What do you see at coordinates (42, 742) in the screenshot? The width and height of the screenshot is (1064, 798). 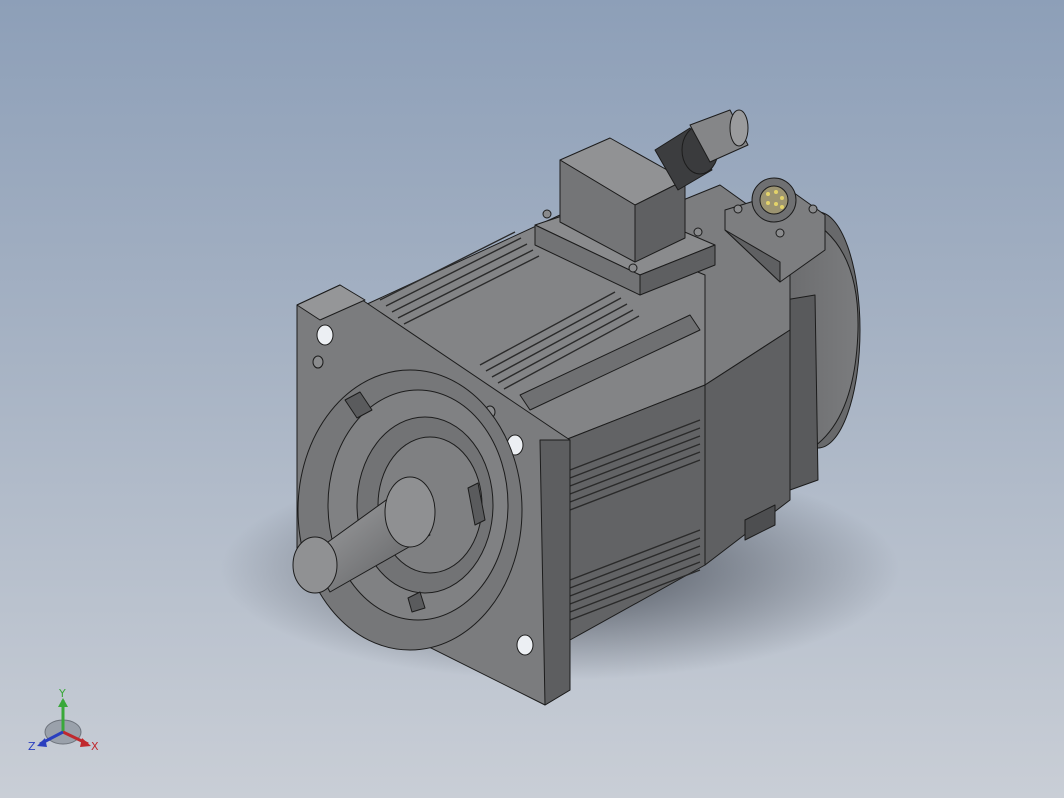 I see `triad-z-arrow` at bounding box center [42, 742].